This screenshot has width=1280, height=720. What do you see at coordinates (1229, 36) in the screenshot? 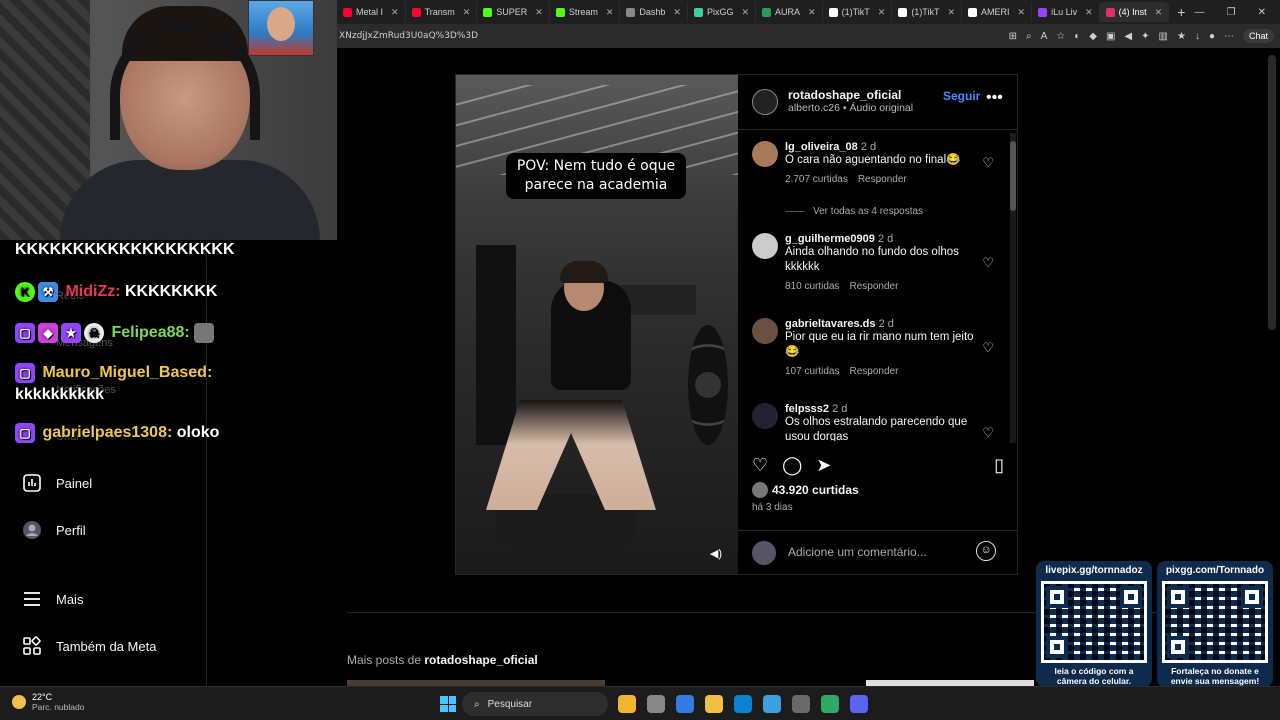
I see `more-options-icon: ⋯` at bounding box center [1229, 36].